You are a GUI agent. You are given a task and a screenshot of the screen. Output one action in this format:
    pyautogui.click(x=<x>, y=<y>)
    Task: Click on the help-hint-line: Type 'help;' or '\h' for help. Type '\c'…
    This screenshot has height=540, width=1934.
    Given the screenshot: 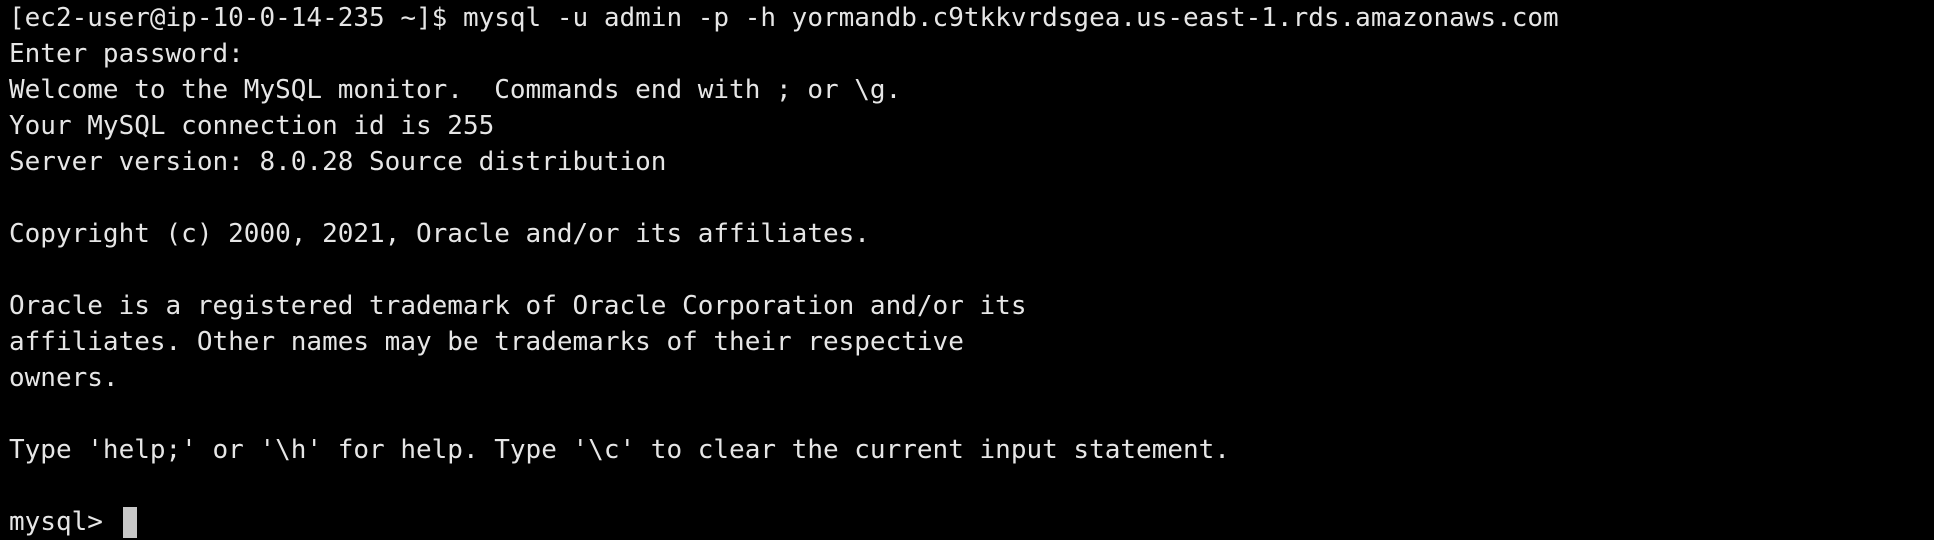 What is the action you would take?
    pyautogui.click(x=619, y=450)
    